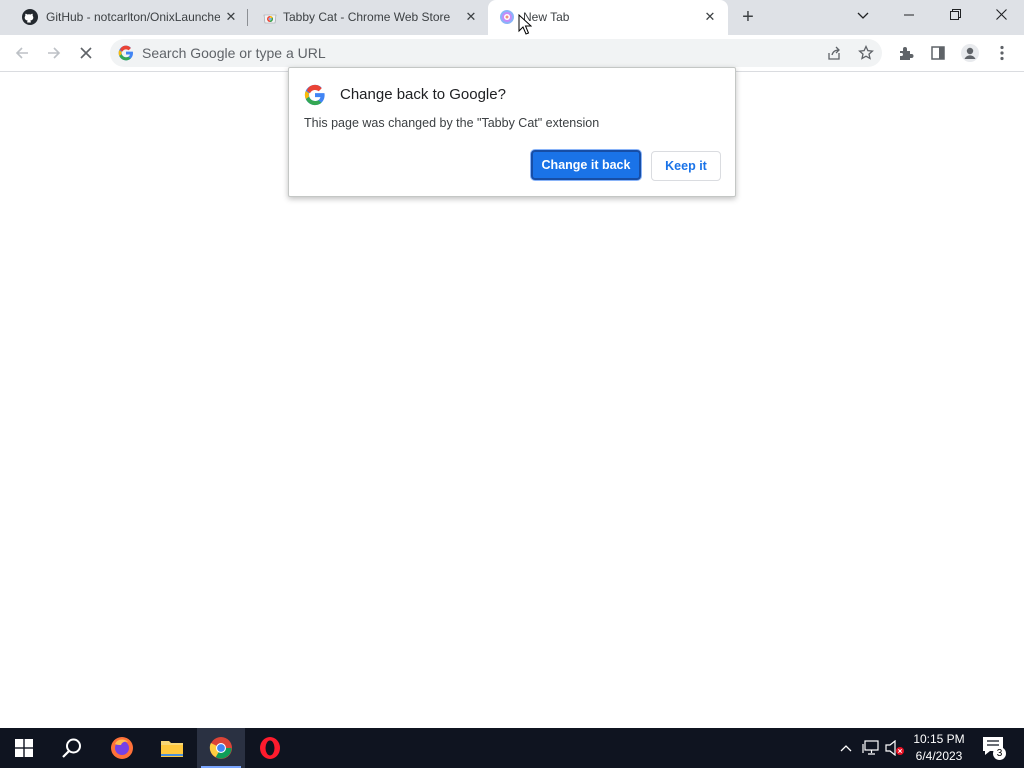 This screenshot has width=1024, height=768. I want to click on action-center-button: 3, so click(996, 748).